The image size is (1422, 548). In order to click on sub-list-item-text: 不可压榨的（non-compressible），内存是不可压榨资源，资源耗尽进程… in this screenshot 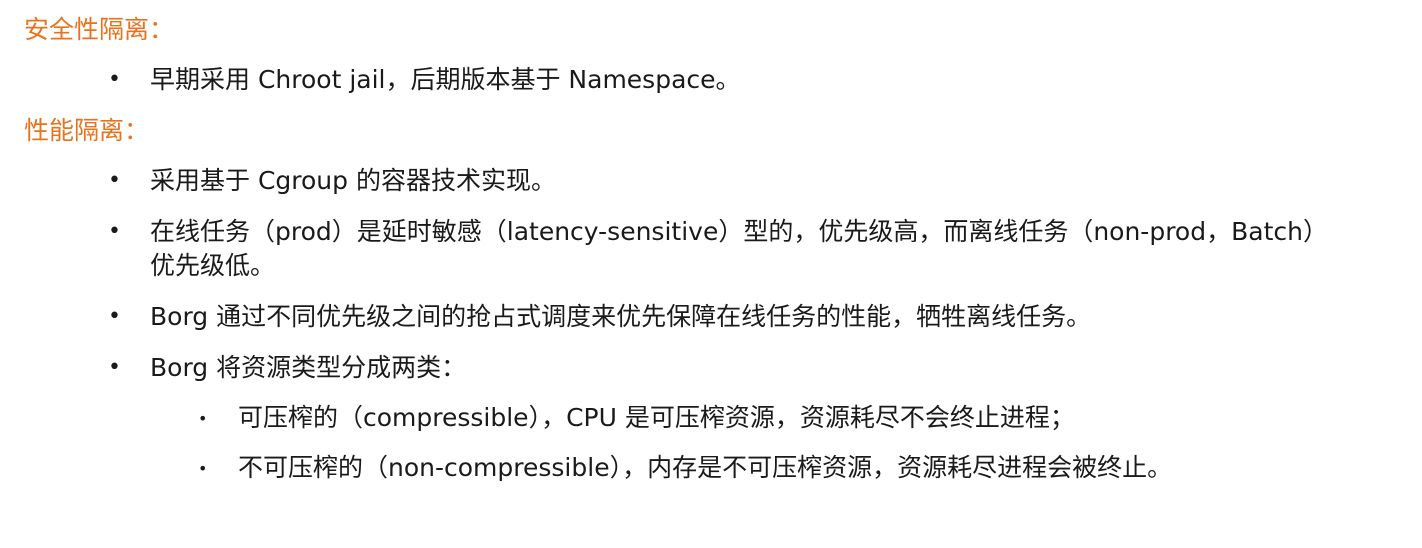, I will do `click(705, 467)`.